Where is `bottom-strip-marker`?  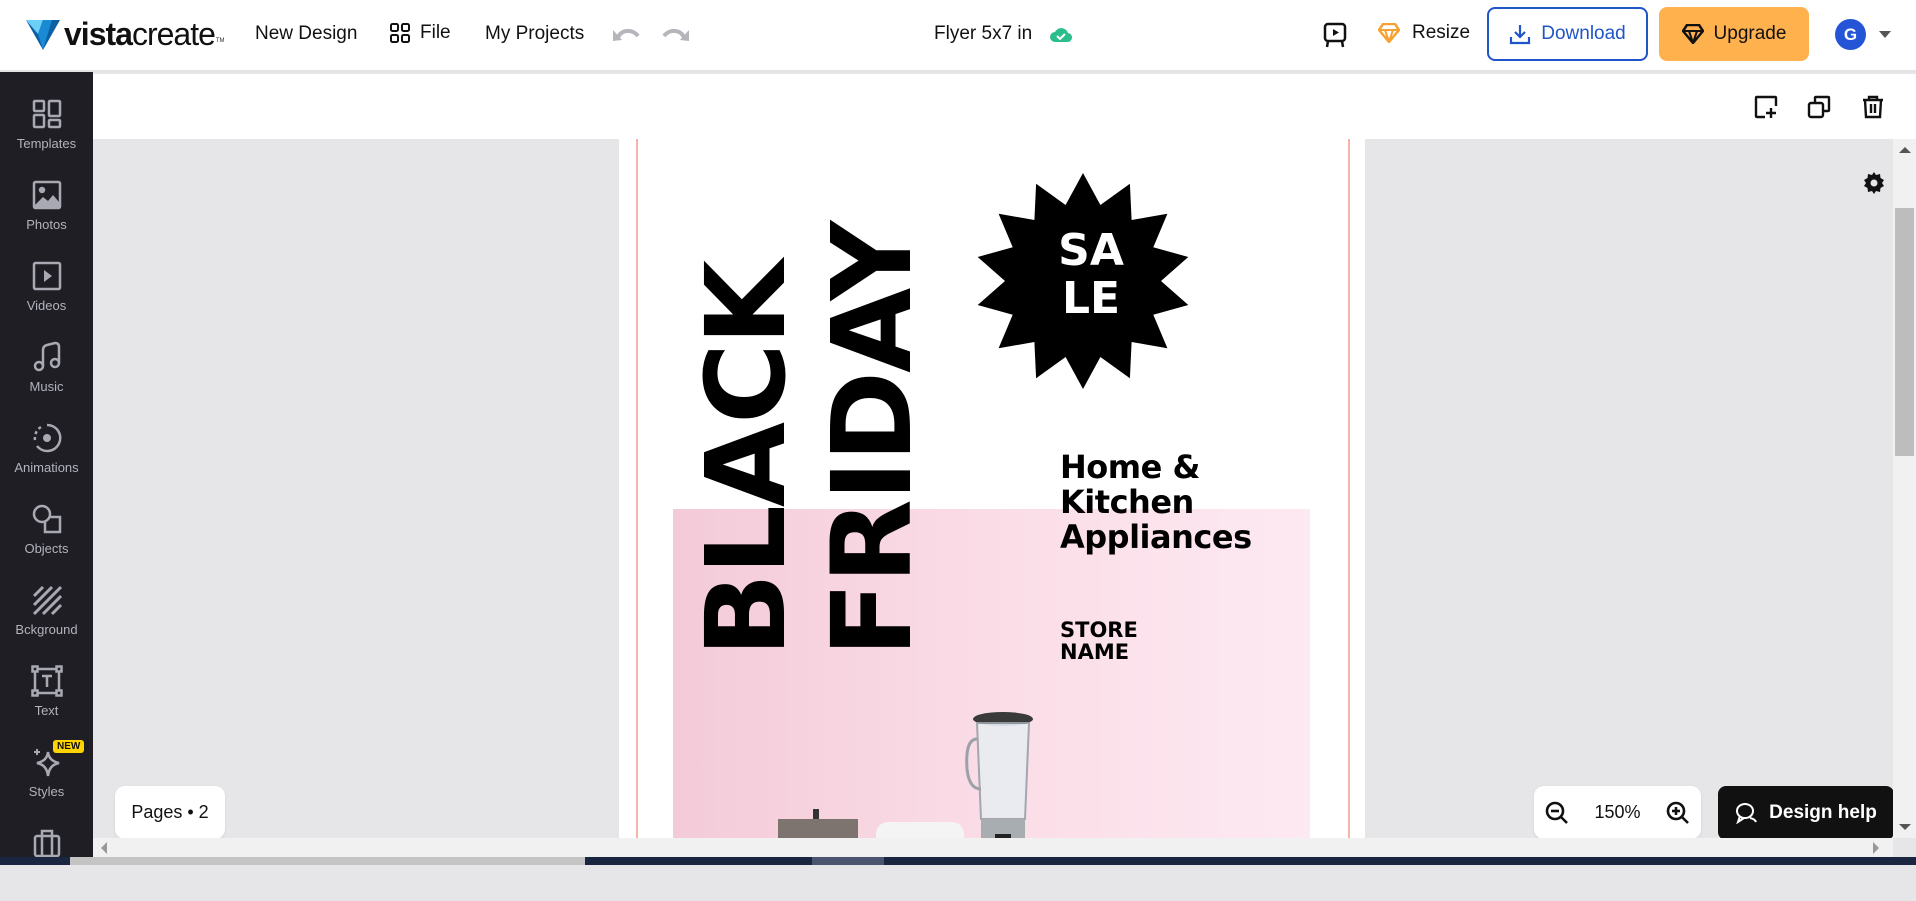
bottom-strip-marker is located at coordinates (848, 861).